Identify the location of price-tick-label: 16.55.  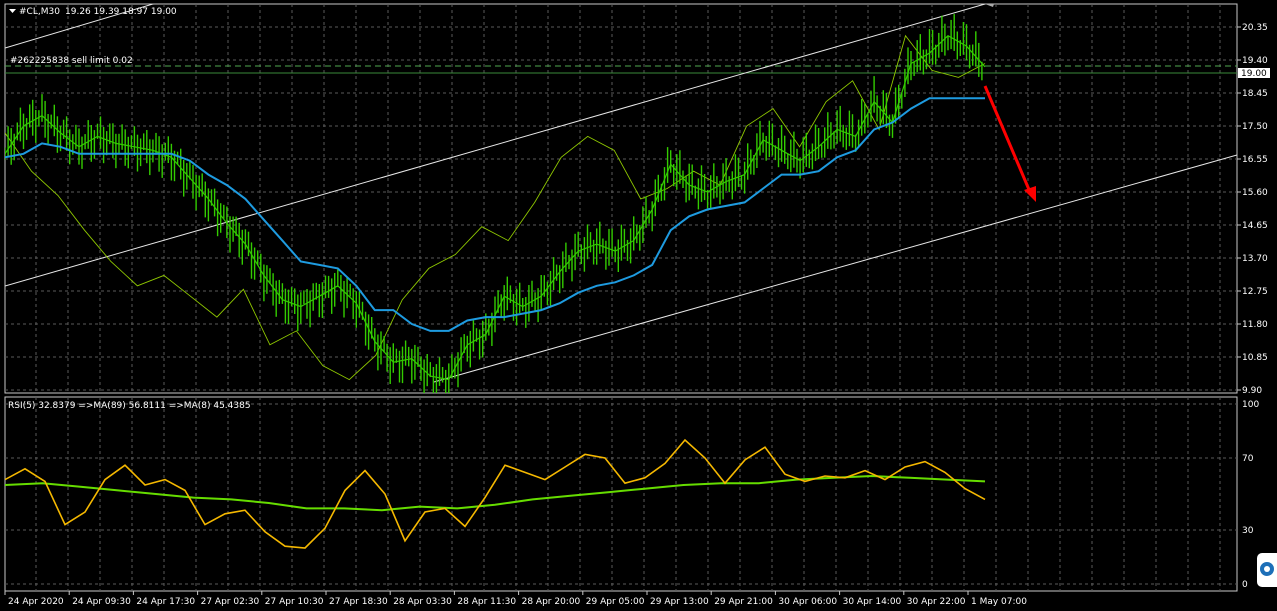
(1255, 160).